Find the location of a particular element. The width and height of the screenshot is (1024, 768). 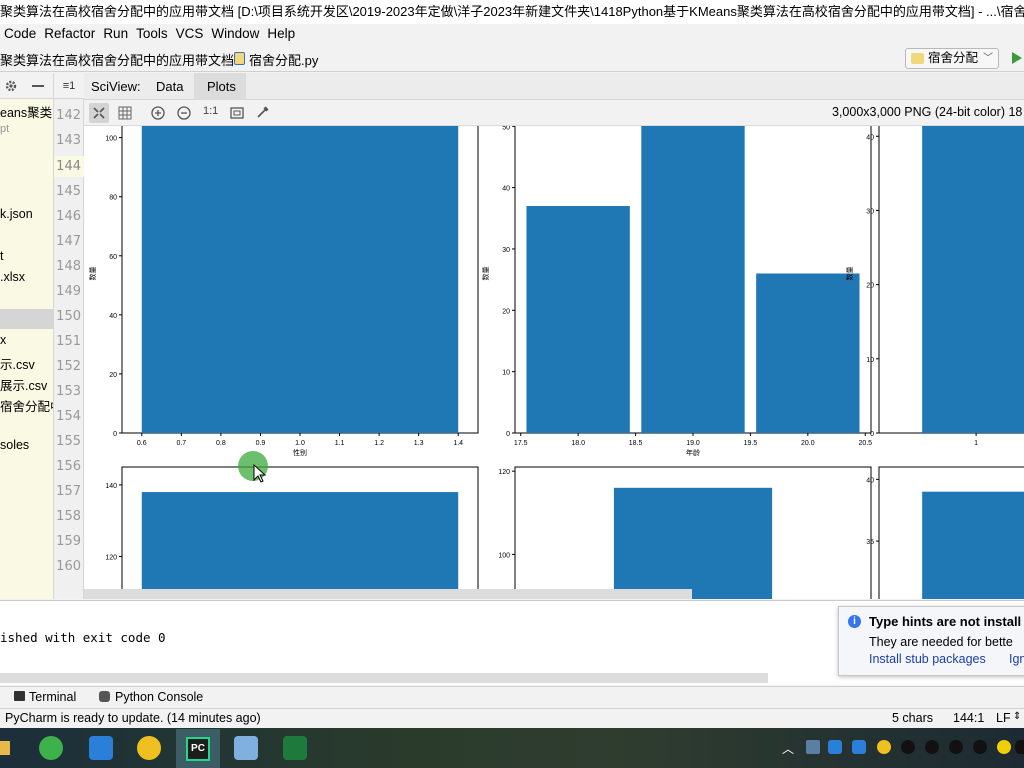

y-tick-label: 50 is located at coordinates (506, 128).